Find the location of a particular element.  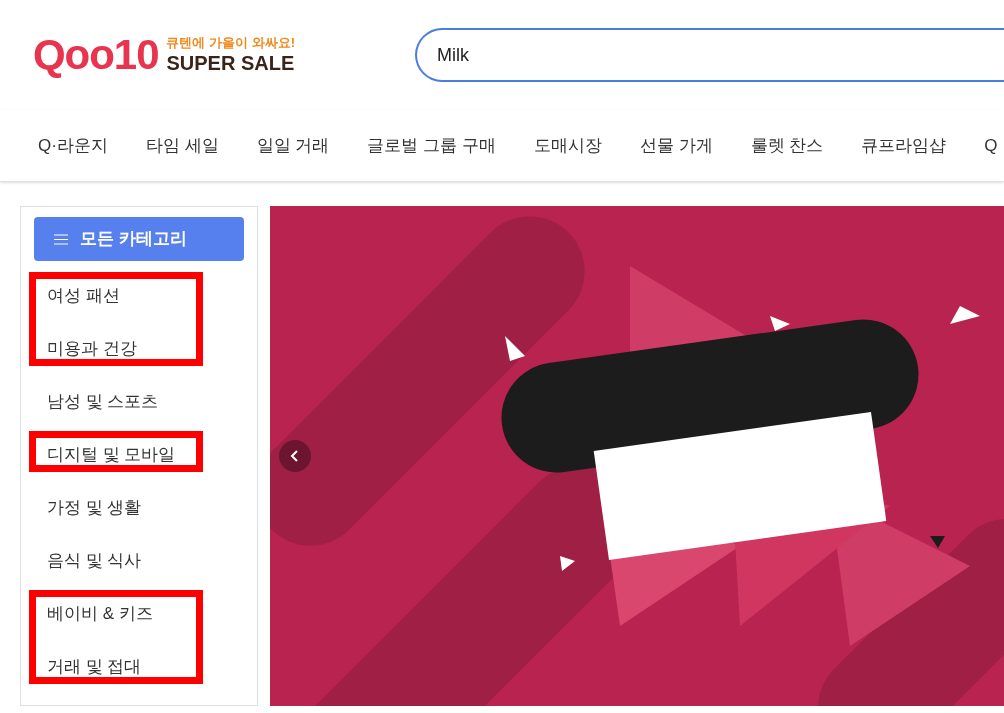

category-link: 거래 및 접대 is located at coordinates (94, 666).